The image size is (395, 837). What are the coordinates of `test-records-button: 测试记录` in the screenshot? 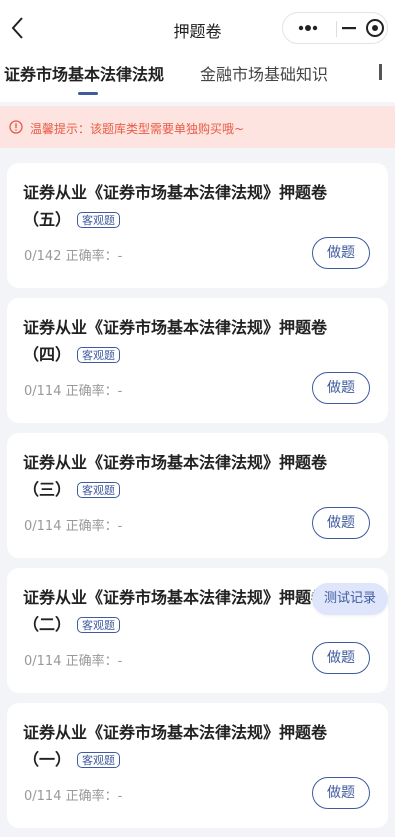 It's located at (350, 599).